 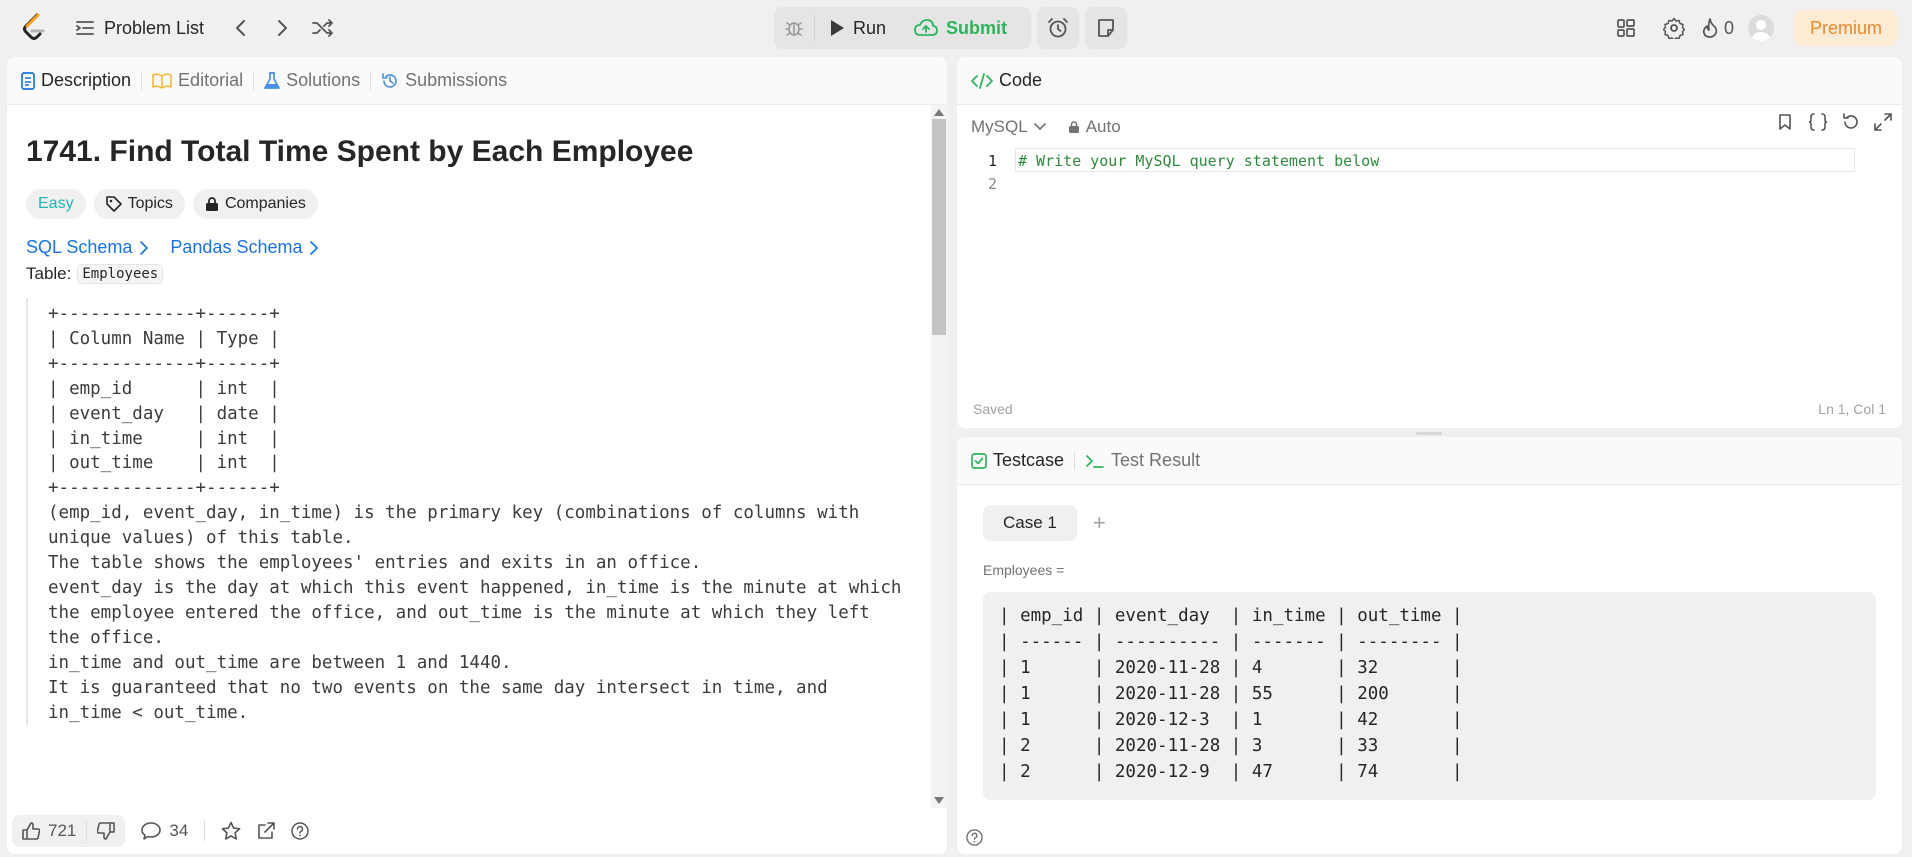 What do you see at coordinates (999, 126) in the screenshot?
I see `language-value: MySQL` at bounding box center [999, 126].